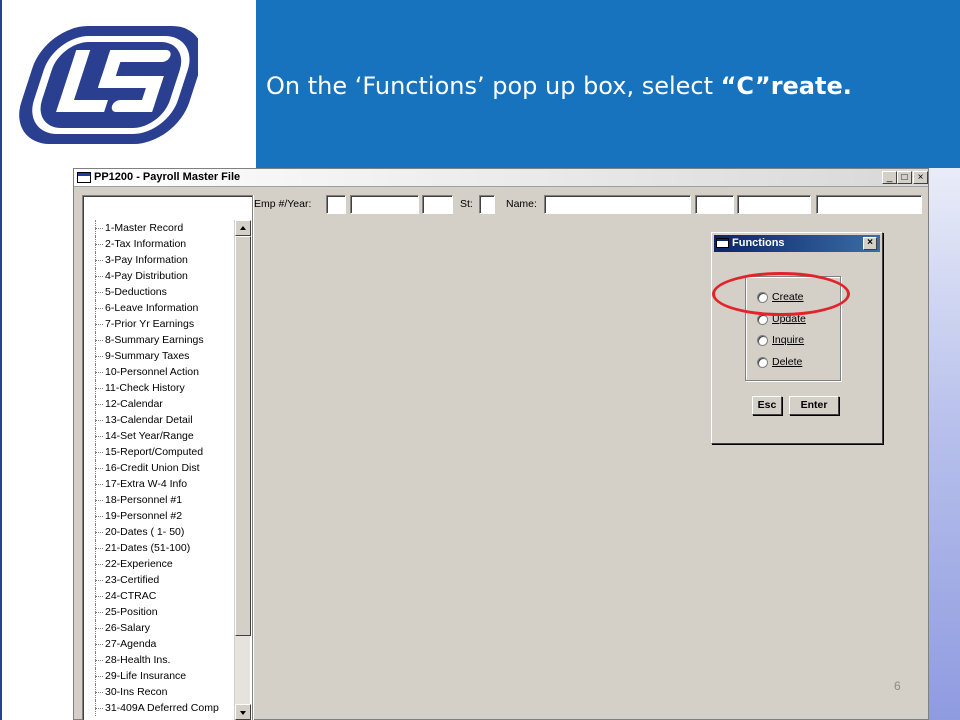  I want to click on radio-inquire-label: Inquire, so click(788, 340).